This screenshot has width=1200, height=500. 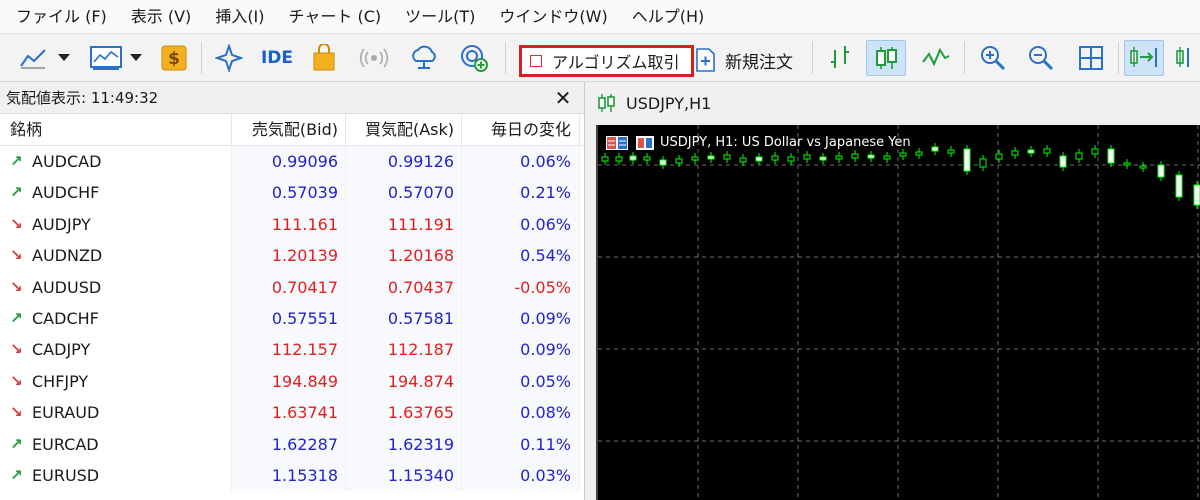 I want to click on column-daily-change: 毎日の変化, so click(x=521, y=129).